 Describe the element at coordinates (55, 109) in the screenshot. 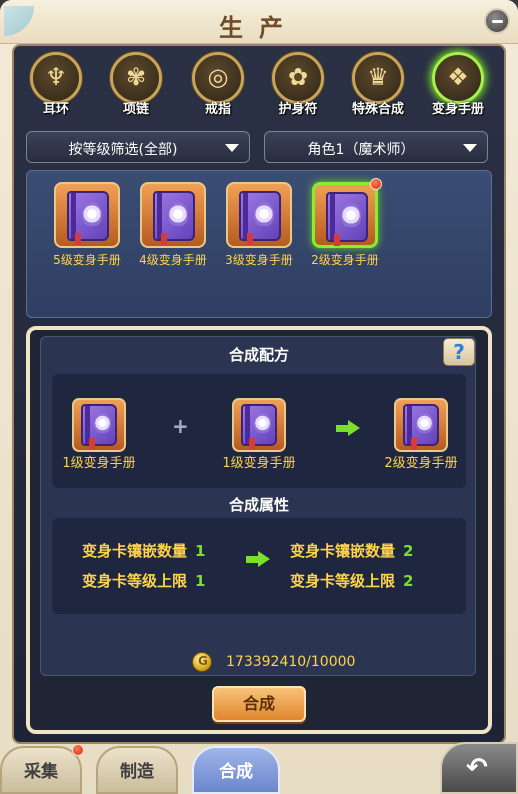

I see `tab-label: 耳环` at that location.